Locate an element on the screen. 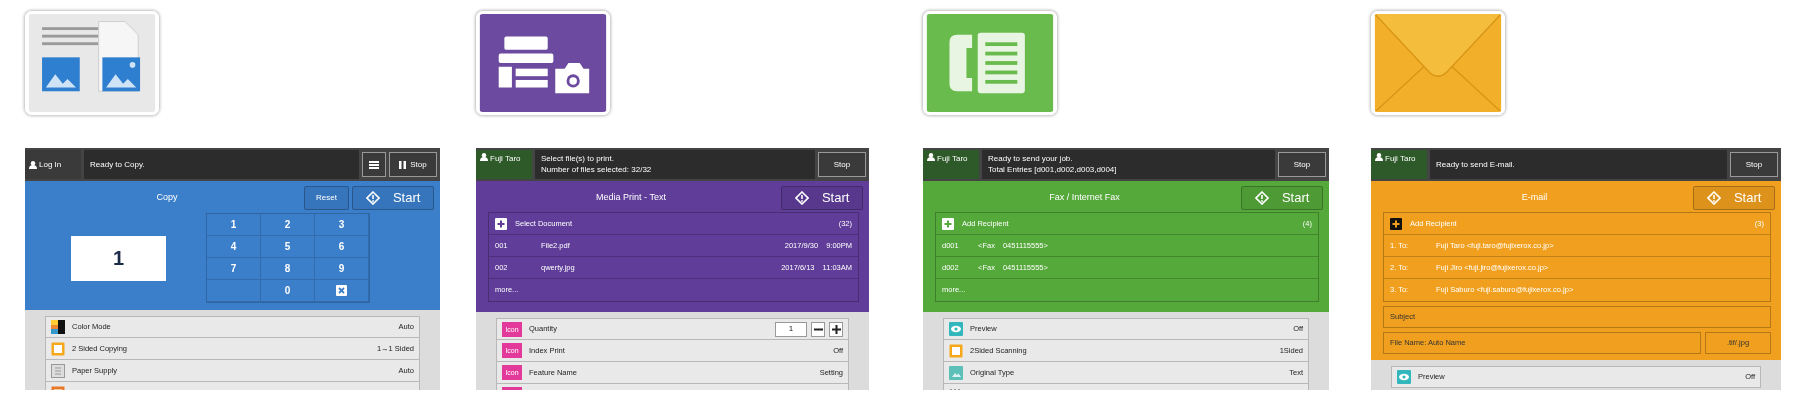 The image size is (1800, 404). menu-button is located at coordinates (374, 164).